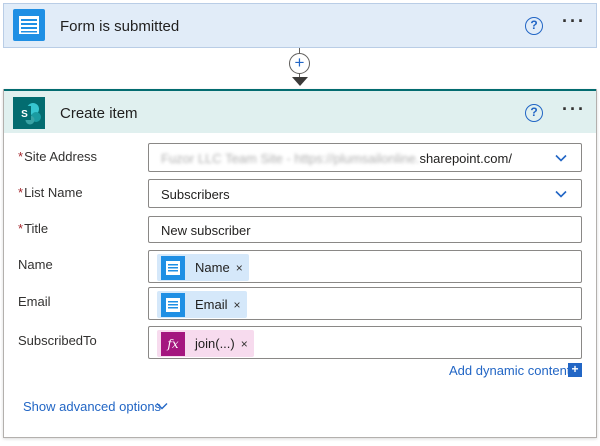 This screenshot has width=600, height=446. What do you see at coordinates (61, 156) in the screenshot?
I see `site-address-label-text: Site Address` at bounding box center [61, 156].